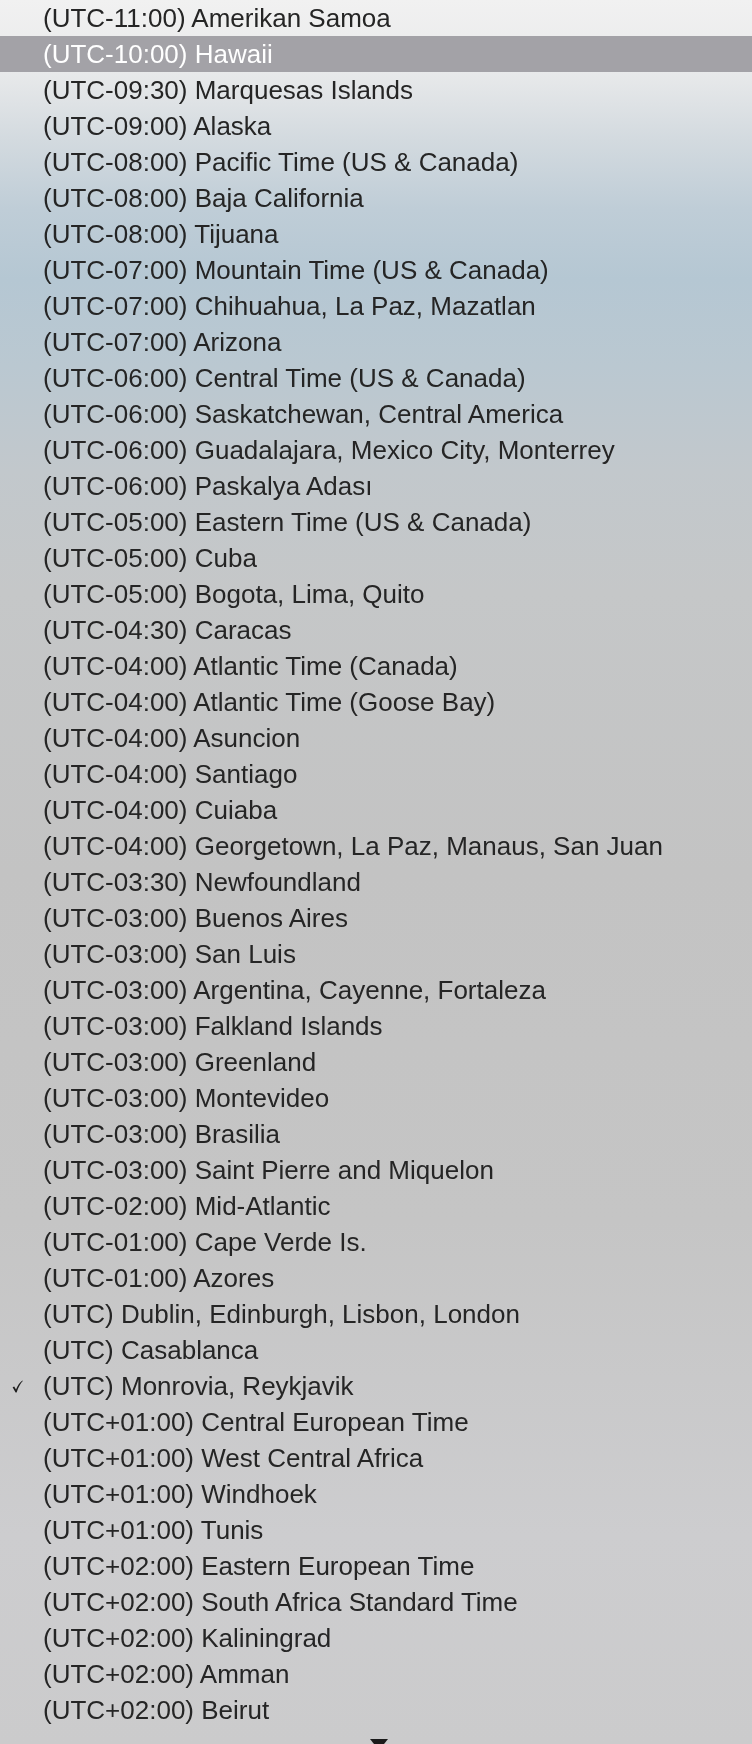  I want to click on menu-item: (UTC-07:00) Chihuahua, La Paz, Mazatlan, so click(376, 306).